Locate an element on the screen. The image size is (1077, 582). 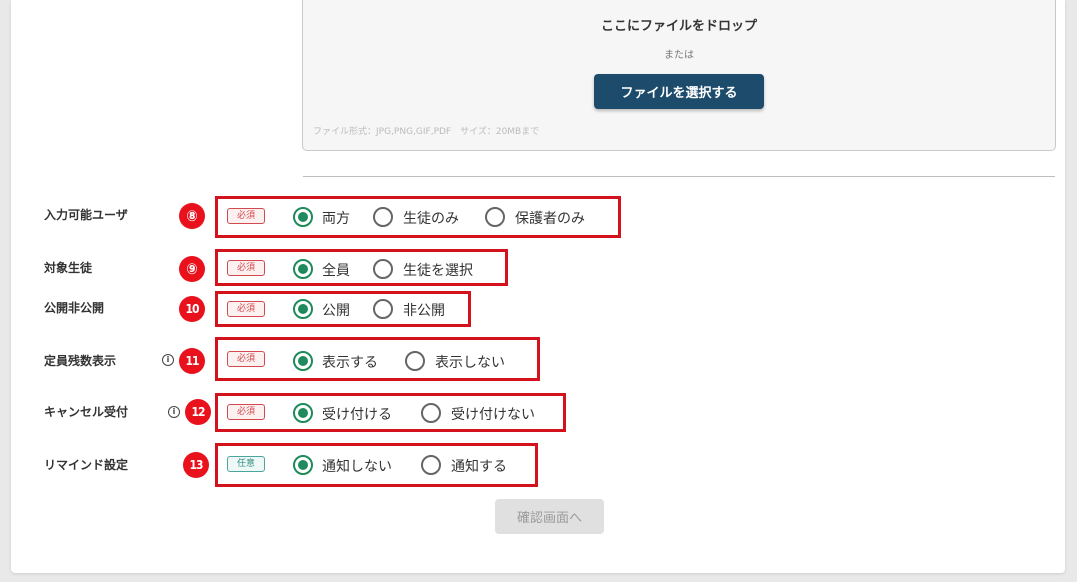
radio-select-students is located at coordinates (383, 269).